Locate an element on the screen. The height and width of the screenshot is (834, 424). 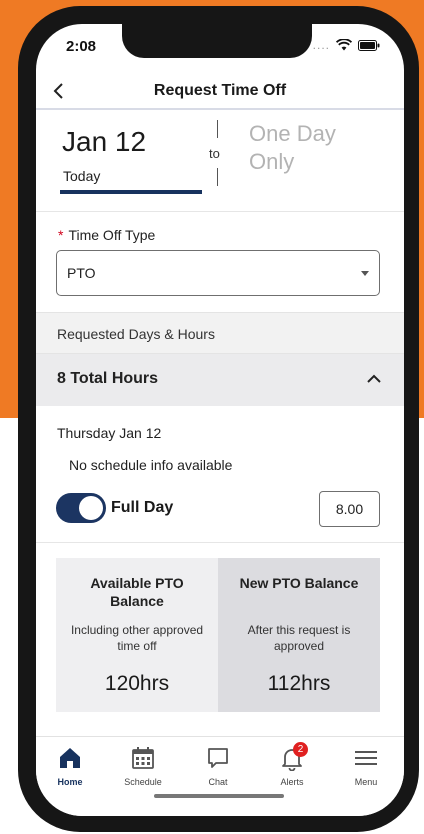
end-date: One Day Only is located at coordinates (314, 148).